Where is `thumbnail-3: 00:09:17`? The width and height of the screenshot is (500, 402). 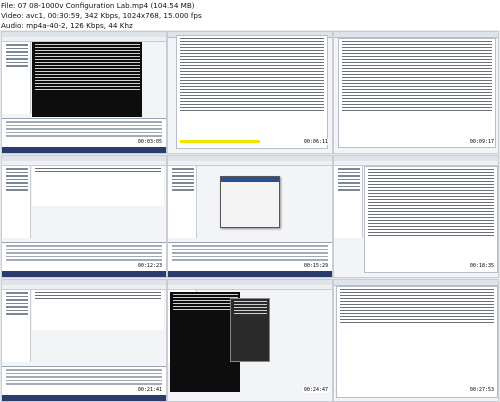 thumbnail-3: 00:09:17 is located at coordinates (416, 92).